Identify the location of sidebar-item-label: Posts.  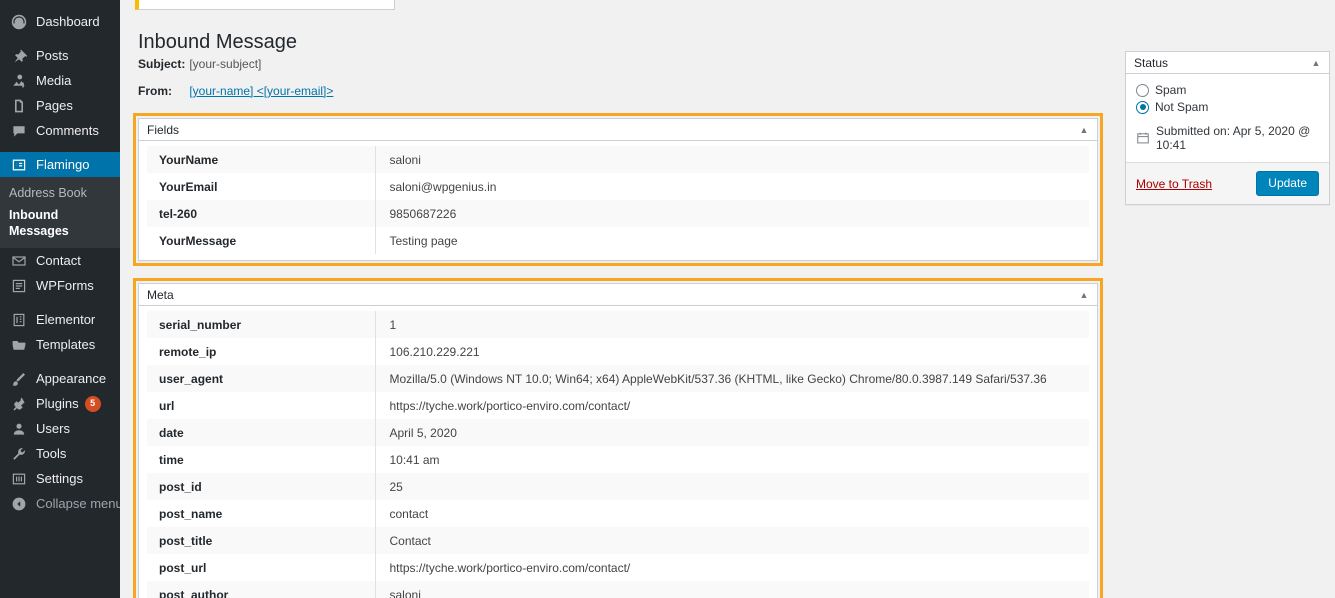
(52, 55).